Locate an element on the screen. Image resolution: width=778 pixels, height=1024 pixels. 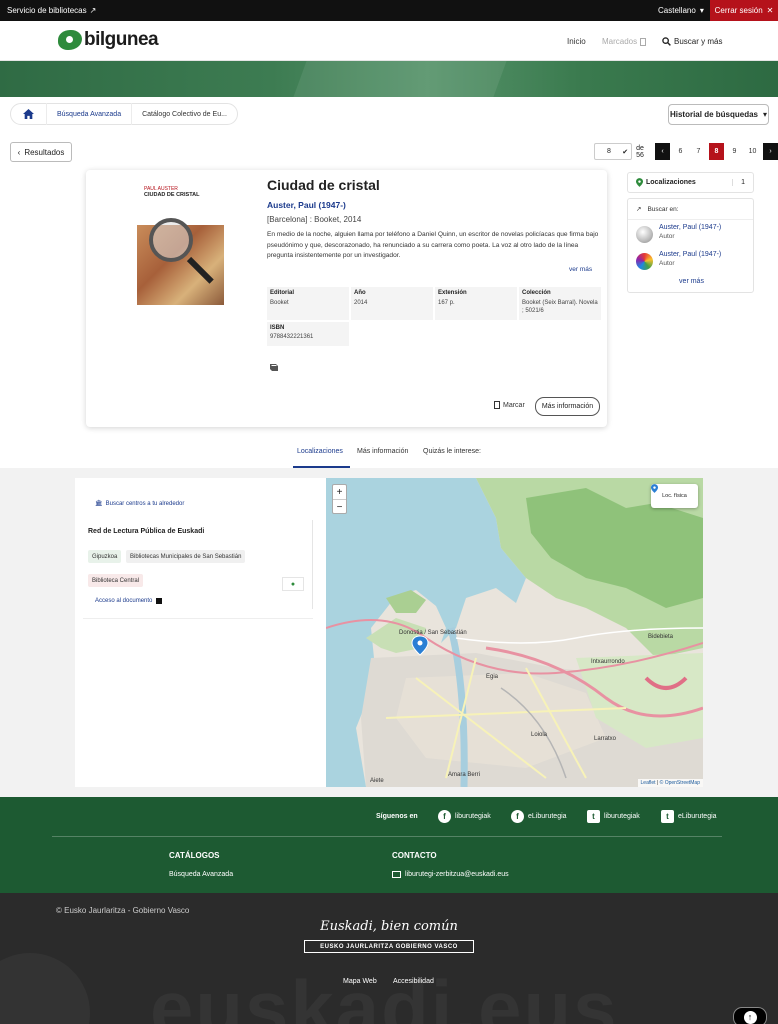
catalogs-heading: CATÁLOGOS is located at coordinates (194, 855).